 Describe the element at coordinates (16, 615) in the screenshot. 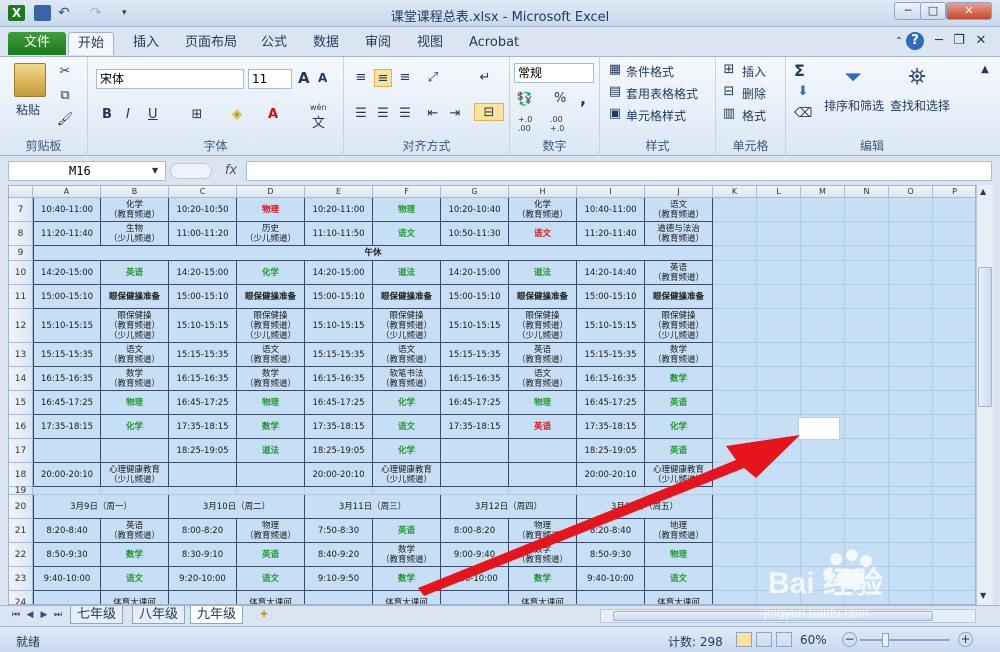

I see `first-sheet-icon: ⏮` at that location.